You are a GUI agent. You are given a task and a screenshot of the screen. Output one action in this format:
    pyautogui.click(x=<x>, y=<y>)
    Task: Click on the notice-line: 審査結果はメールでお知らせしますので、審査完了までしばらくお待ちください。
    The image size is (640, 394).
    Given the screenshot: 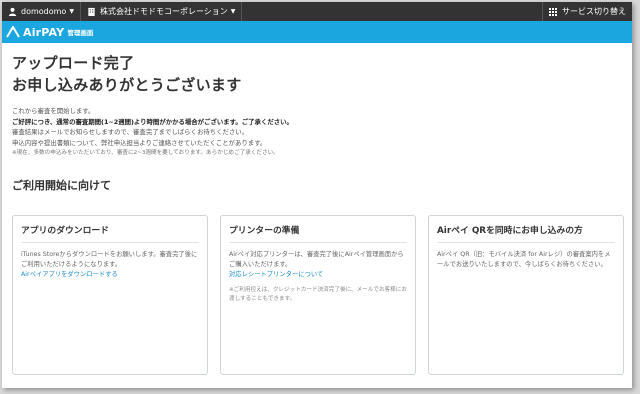 What is the action you would take?
    pyautogui.click(x=130, y=132)
    